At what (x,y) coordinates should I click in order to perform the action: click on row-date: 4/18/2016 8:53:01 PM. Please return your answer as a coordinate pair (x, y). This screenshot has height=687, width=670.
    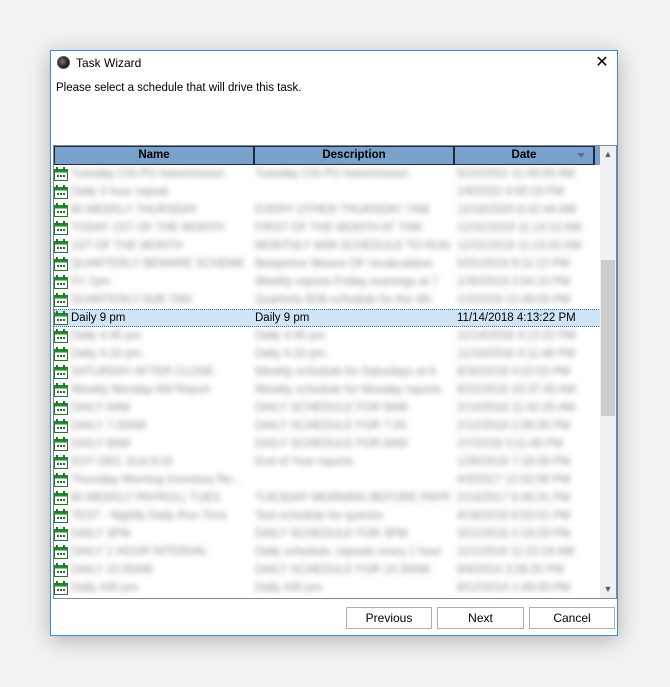
    Looking at the image, I should click on (514, 516).